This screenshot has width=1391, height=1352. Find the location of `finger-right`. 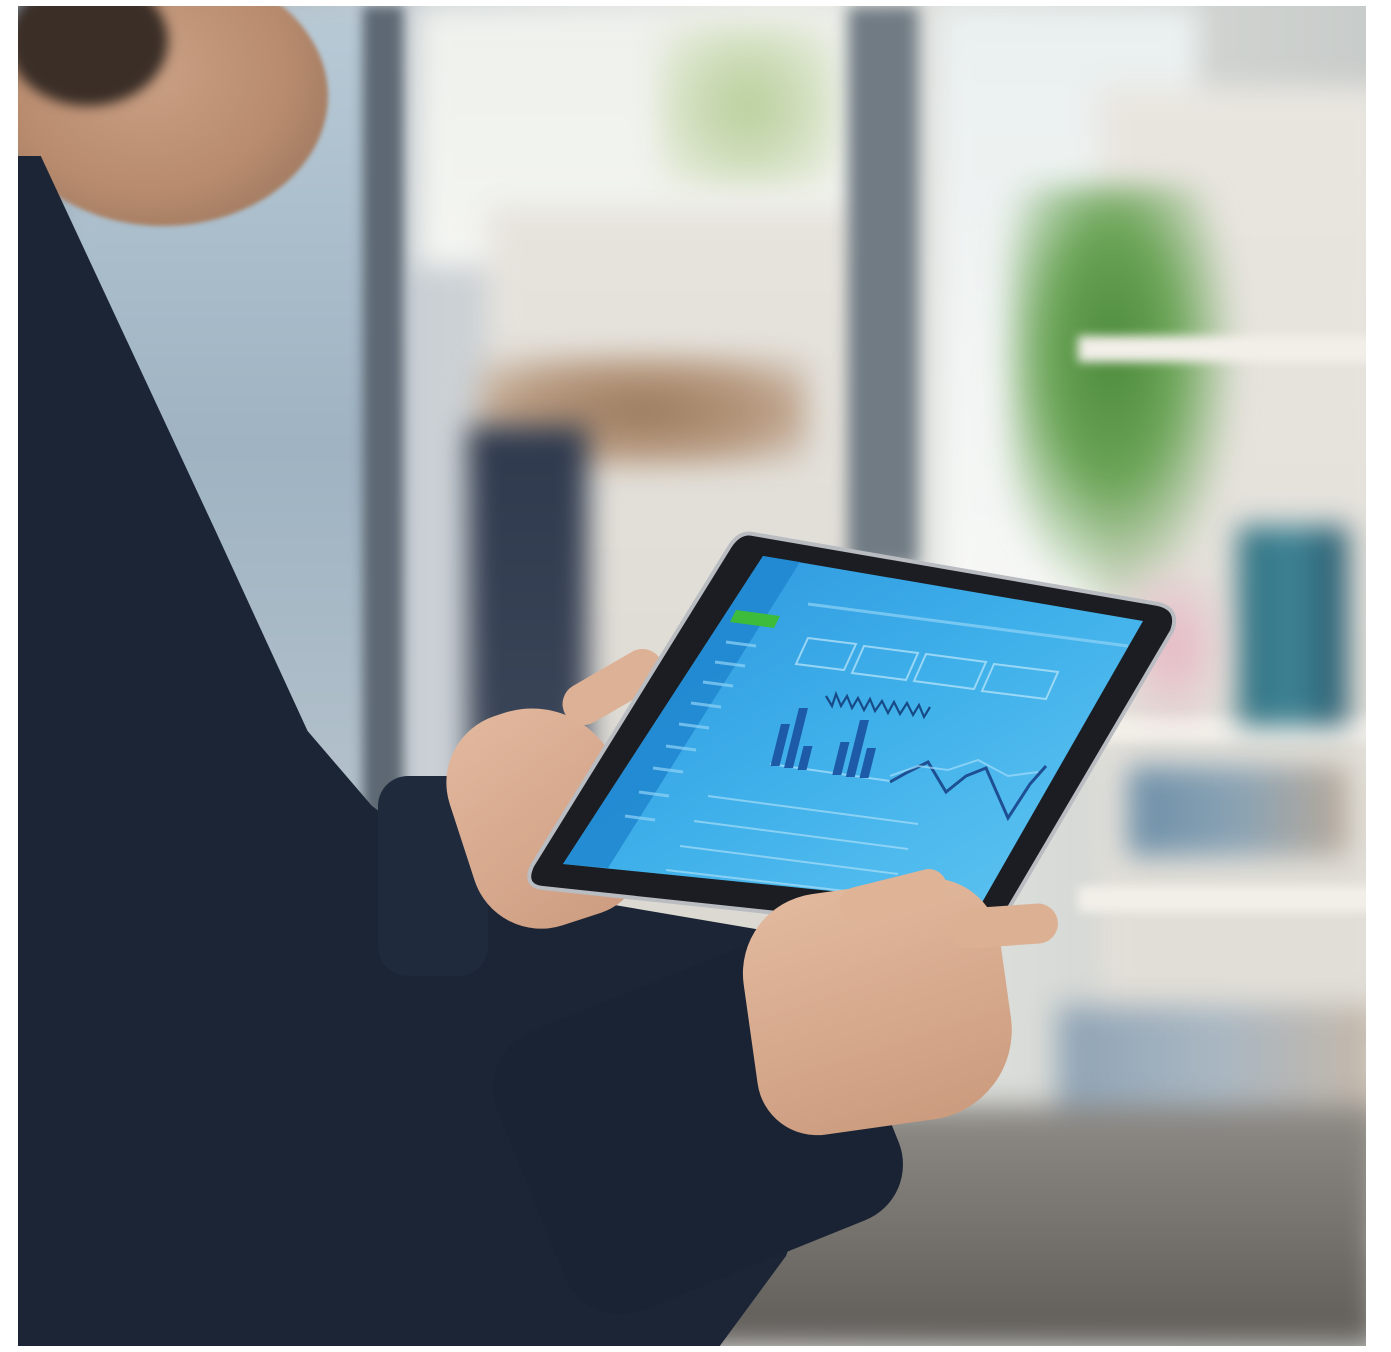

finger-right is located at coordinates (1003, 926).